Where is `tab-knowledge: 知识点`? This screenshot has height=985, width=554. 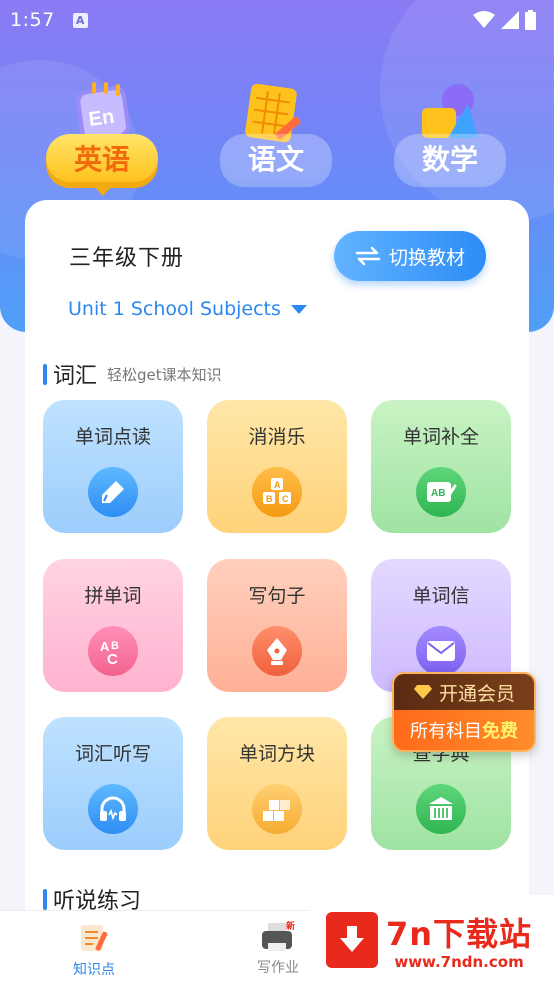 tab-knowledge: 知识点 is located at coordinates (94, 948).